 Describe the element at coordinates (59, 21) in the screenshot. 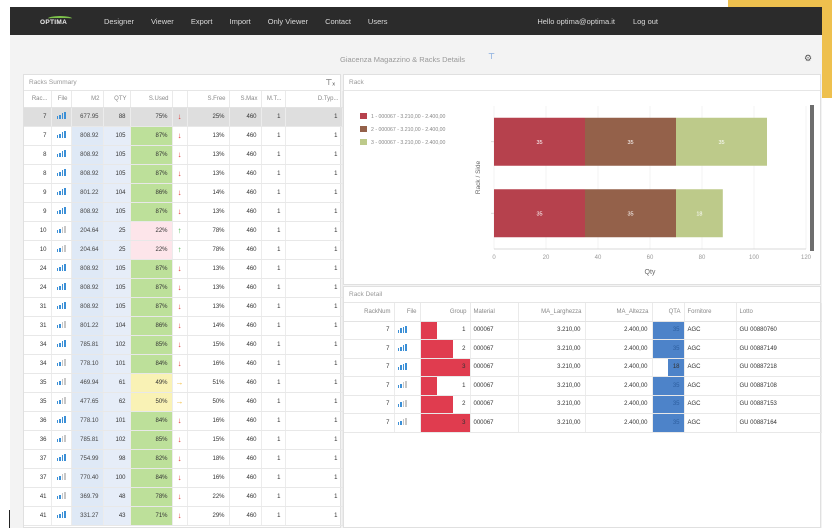

I see `brand-logo: OPTIMA` at that location.